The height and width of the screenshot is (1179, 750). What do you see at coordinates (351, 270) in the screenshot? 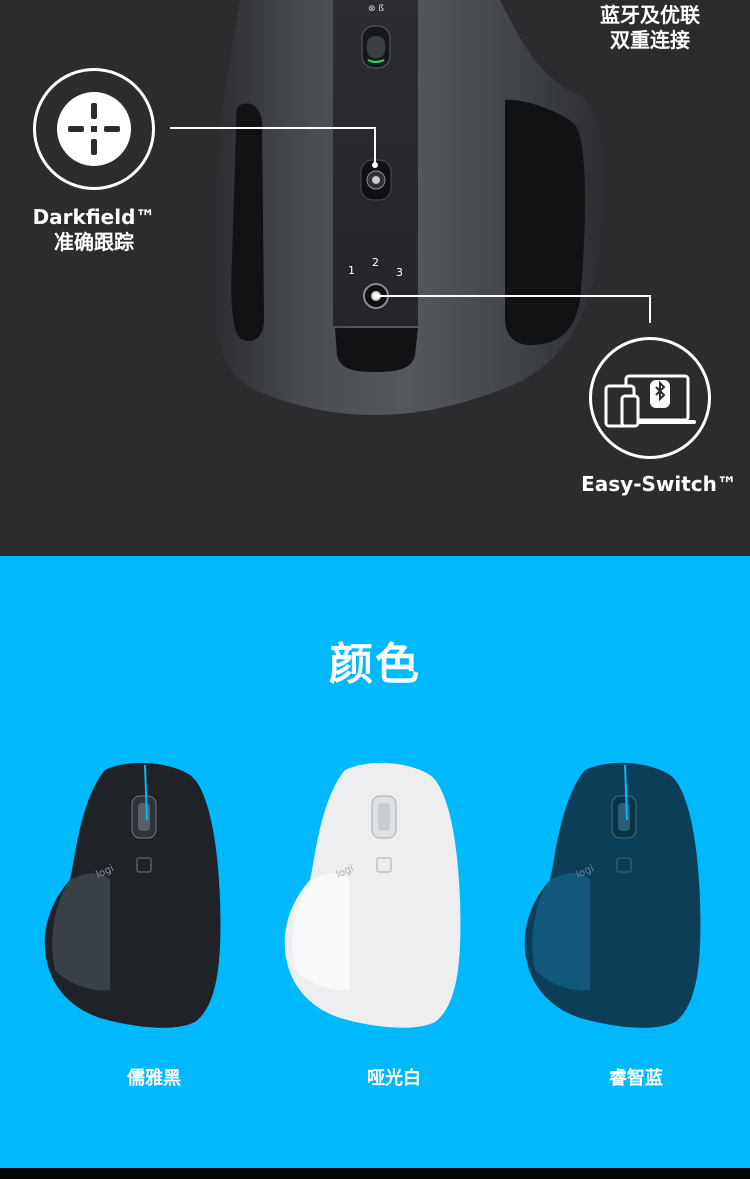
I see `channel-label-1: 1` at bounding box center [351, 270].